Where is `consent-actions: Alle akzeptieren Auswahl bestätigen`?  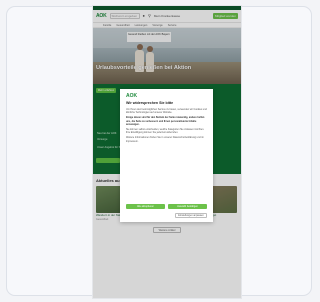 consent-actions: Alle akzeptieren Auswahl bestätigen is located at coordinates (166, 206).